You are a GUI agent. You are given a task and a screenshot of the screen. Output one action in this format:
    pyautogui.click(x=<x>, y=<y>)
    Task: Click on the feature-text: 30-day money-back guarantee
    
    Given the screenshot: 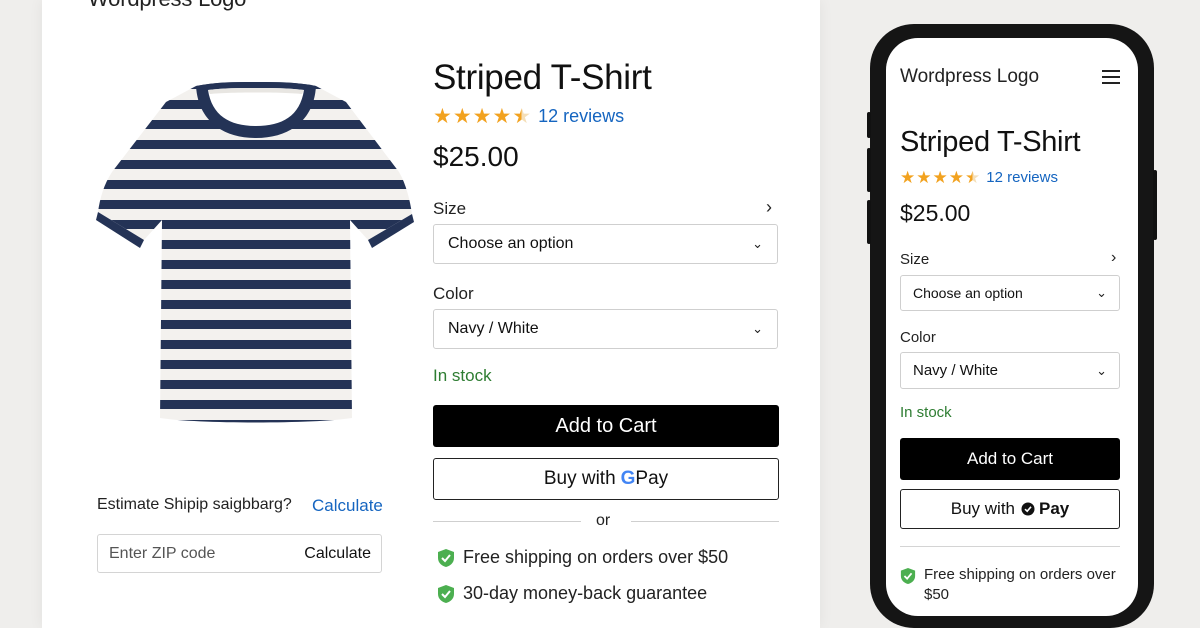 What is the action you would take?
    pyautogui.click(x=585, y=593)
    